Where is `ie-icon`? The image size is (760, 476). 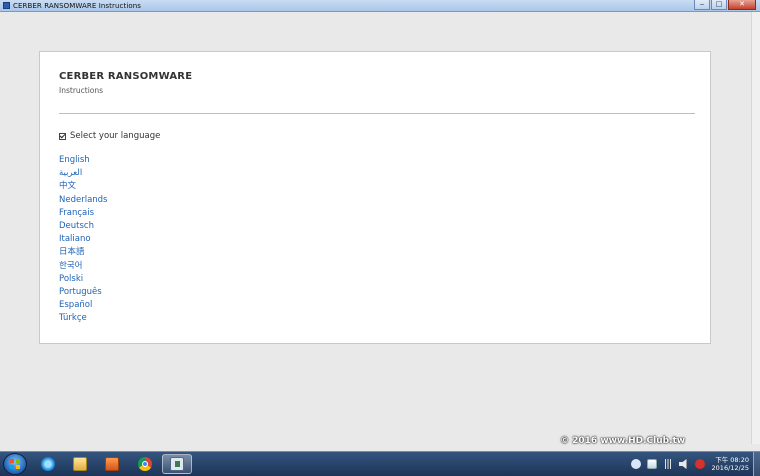
ie-icon is located at coordinates (48, 464).